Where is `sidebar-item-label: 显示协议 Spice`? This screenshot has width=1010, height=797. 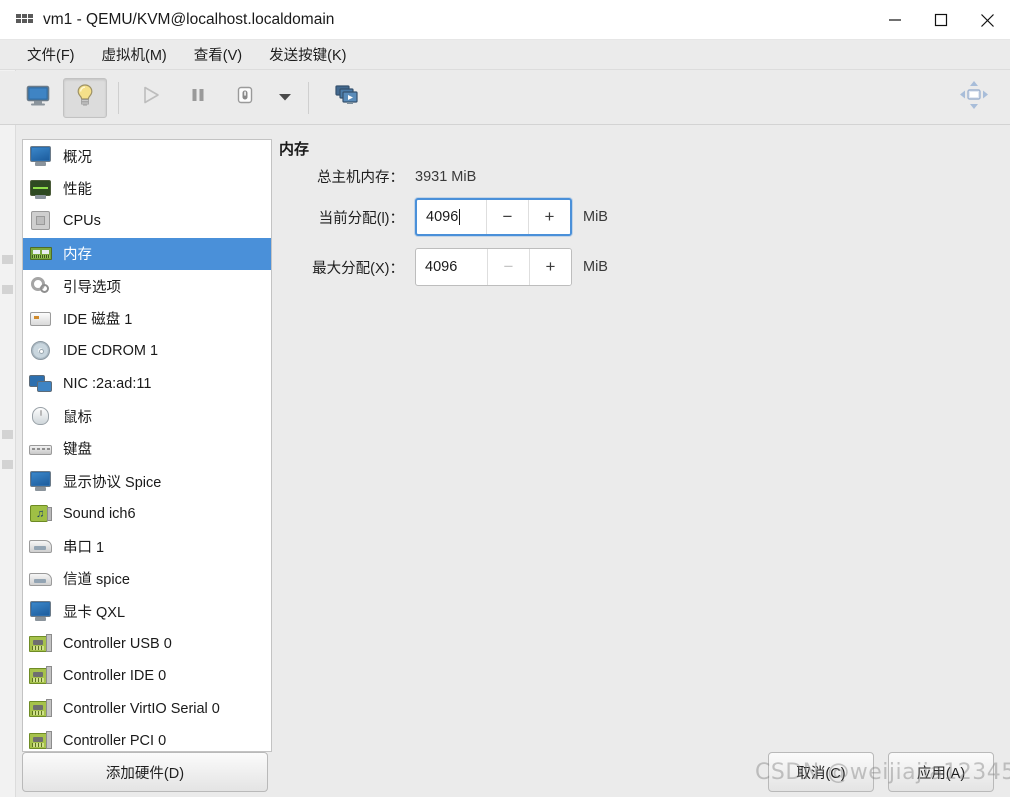 sidebar-item-label: 显示协议 Spice is located at coordinates (112, 482).